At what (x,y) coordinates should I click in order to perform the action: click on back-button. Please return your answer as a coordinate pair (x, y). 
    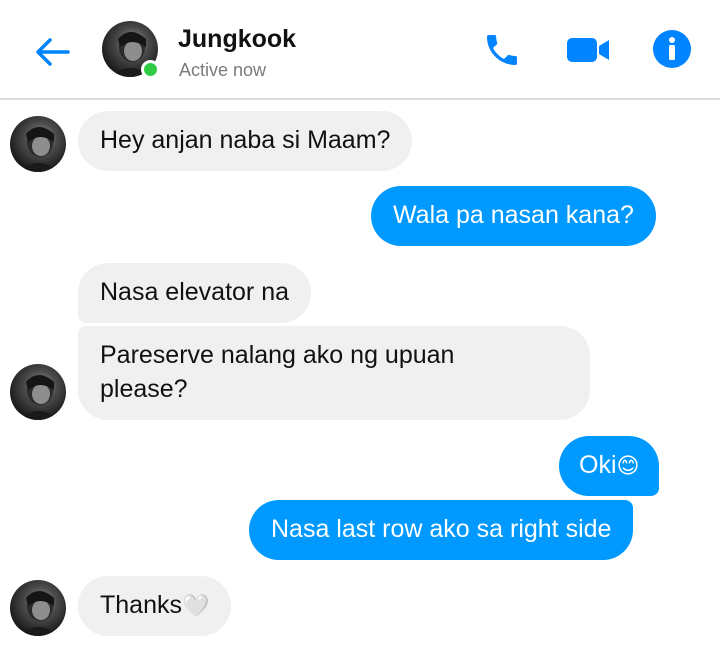
    Looking at the image, I should click on (52, 52).